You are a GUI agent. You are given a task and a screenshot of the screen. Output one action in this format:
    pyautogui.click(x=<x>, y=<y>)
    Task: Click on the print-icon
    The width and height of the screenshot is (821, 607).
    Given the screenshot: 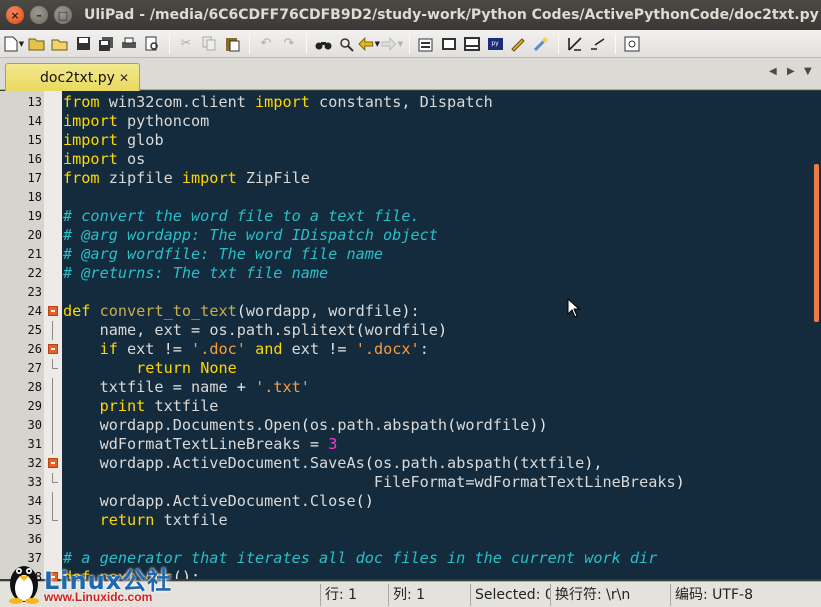 What is the action you would take?
    pyautogui.click(x=129, y=44)
    